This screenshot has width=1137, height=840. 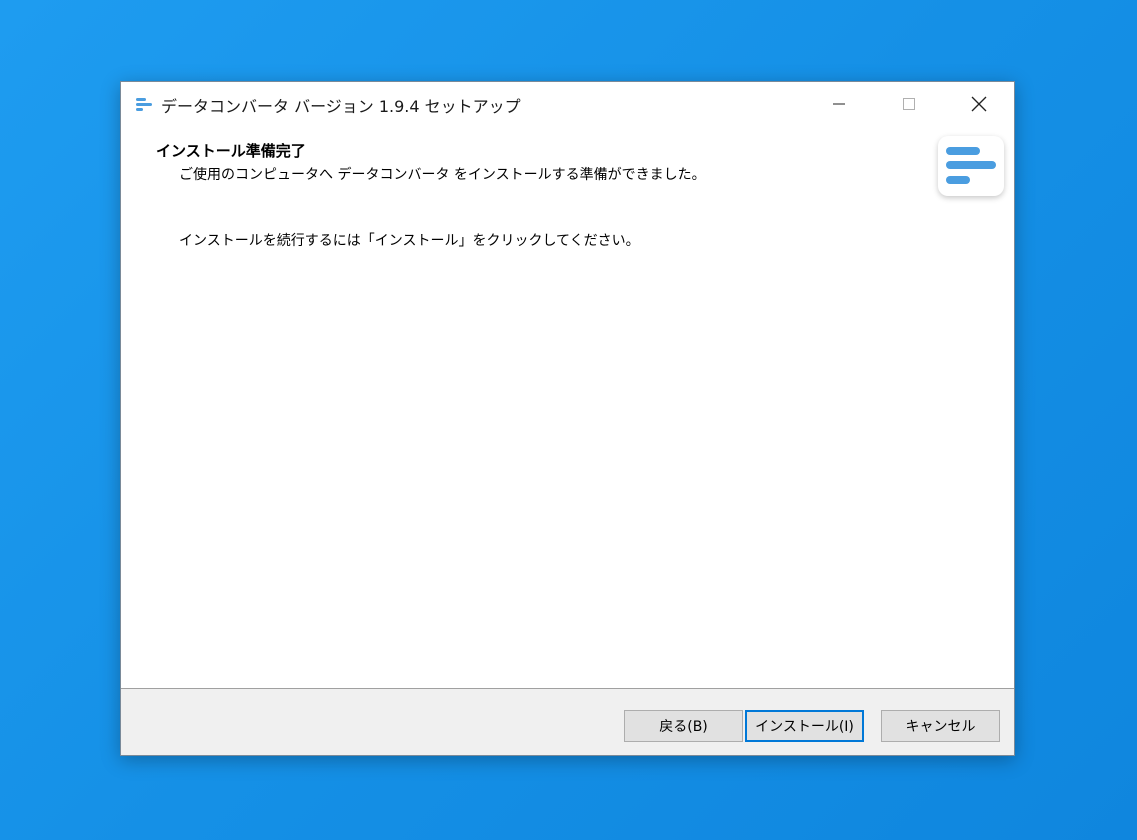 I want to click on minimize-button, so click(x=839, y=104).